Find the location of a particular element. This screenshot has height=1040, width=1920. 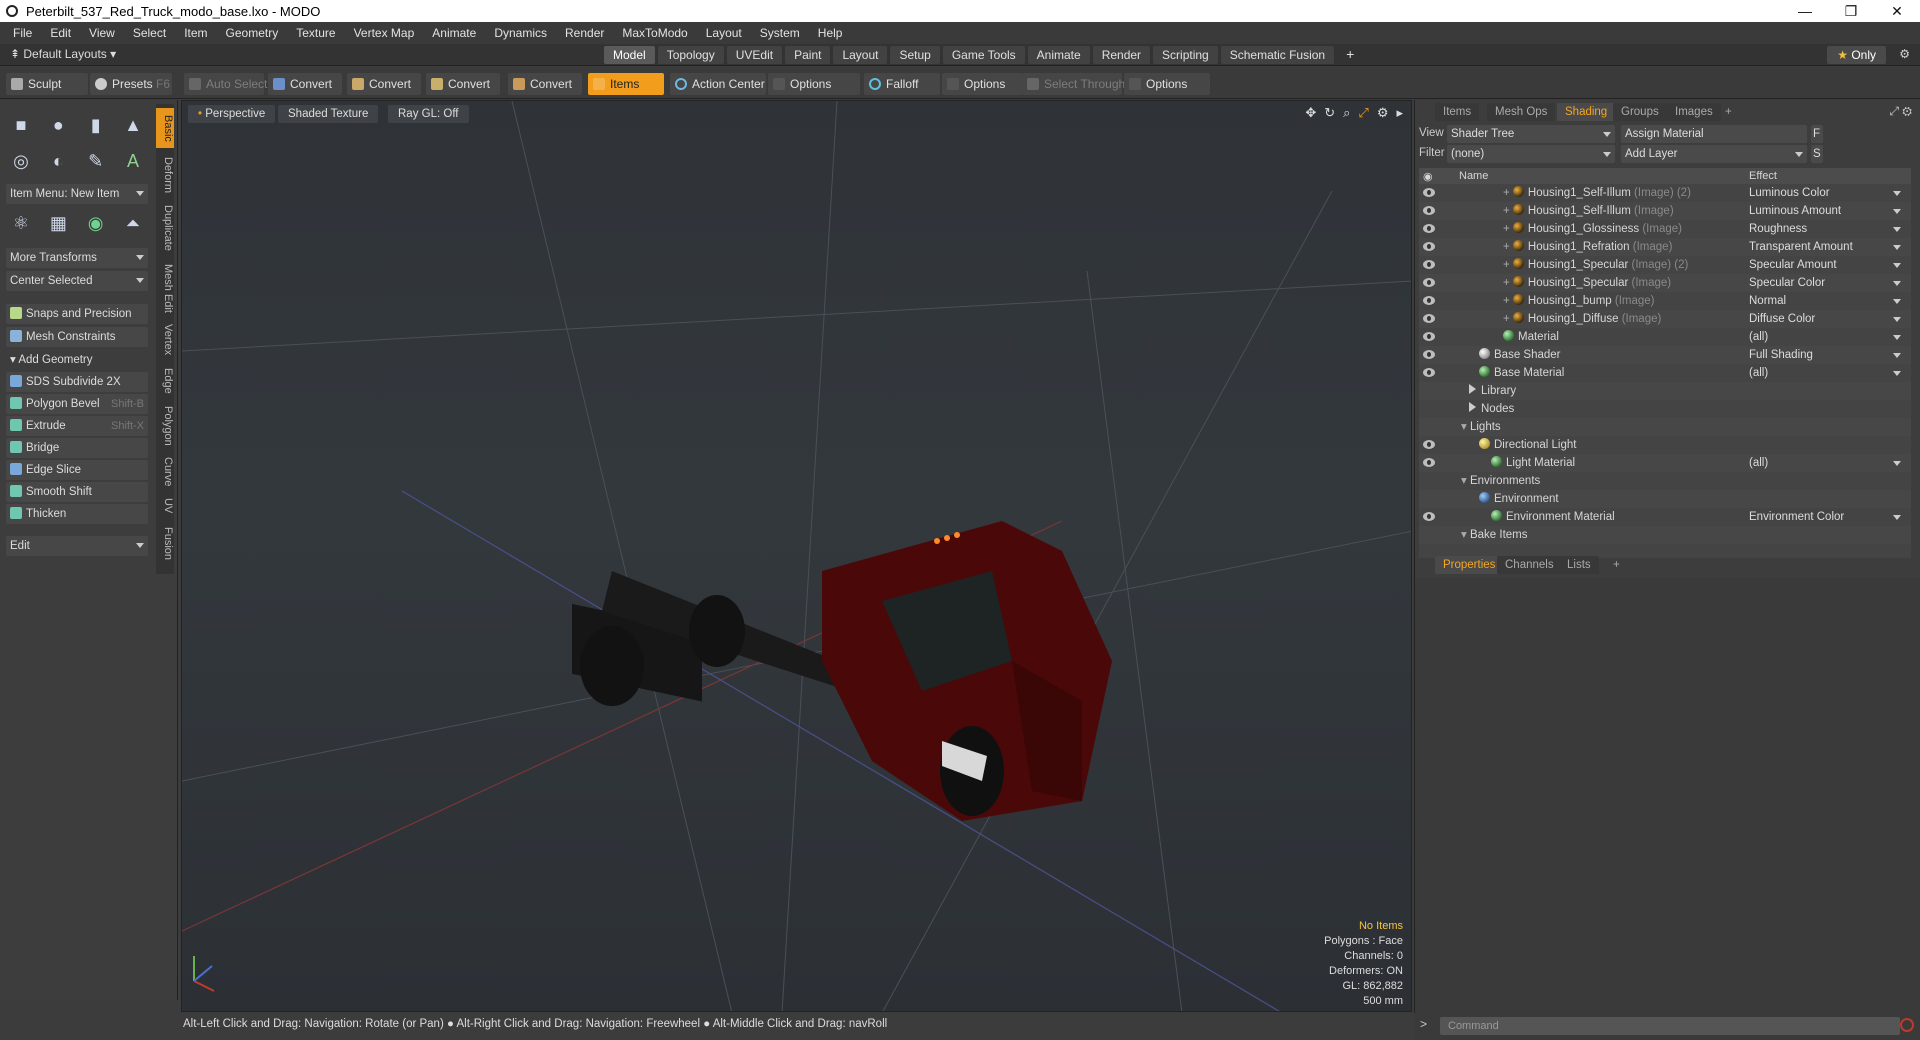

tab-uvedit: UVEdit is located at coordinates (754, 55).